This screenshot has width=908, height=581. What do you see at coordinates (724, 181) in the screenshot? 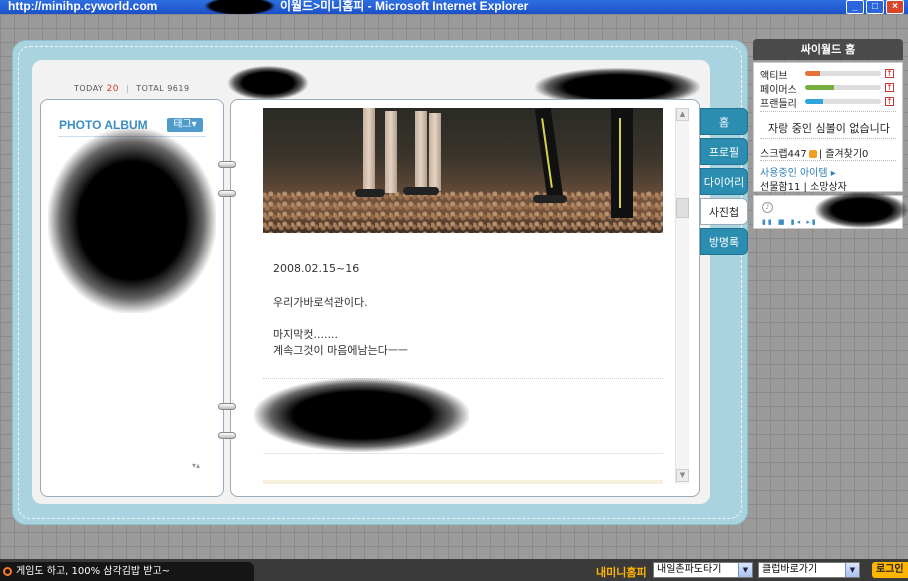
I see `tab-diary: 다이어리` at bounding box center [724, 181].